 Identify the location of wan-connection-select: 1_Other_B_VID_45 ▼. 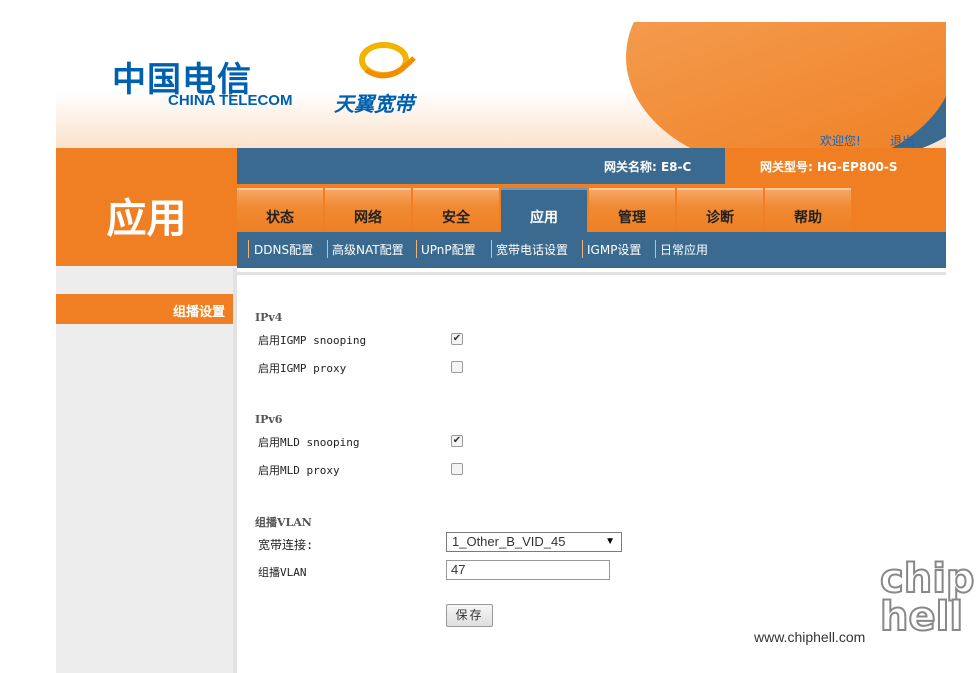
(534, 542).